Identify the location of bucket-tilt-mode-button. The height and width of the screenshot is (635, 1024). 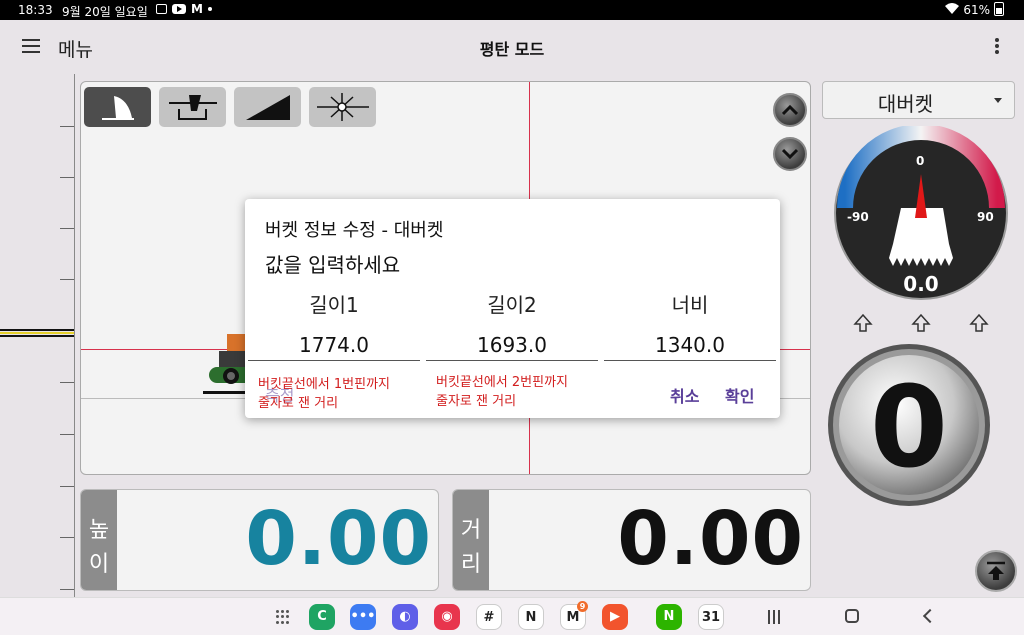
(117, 107).